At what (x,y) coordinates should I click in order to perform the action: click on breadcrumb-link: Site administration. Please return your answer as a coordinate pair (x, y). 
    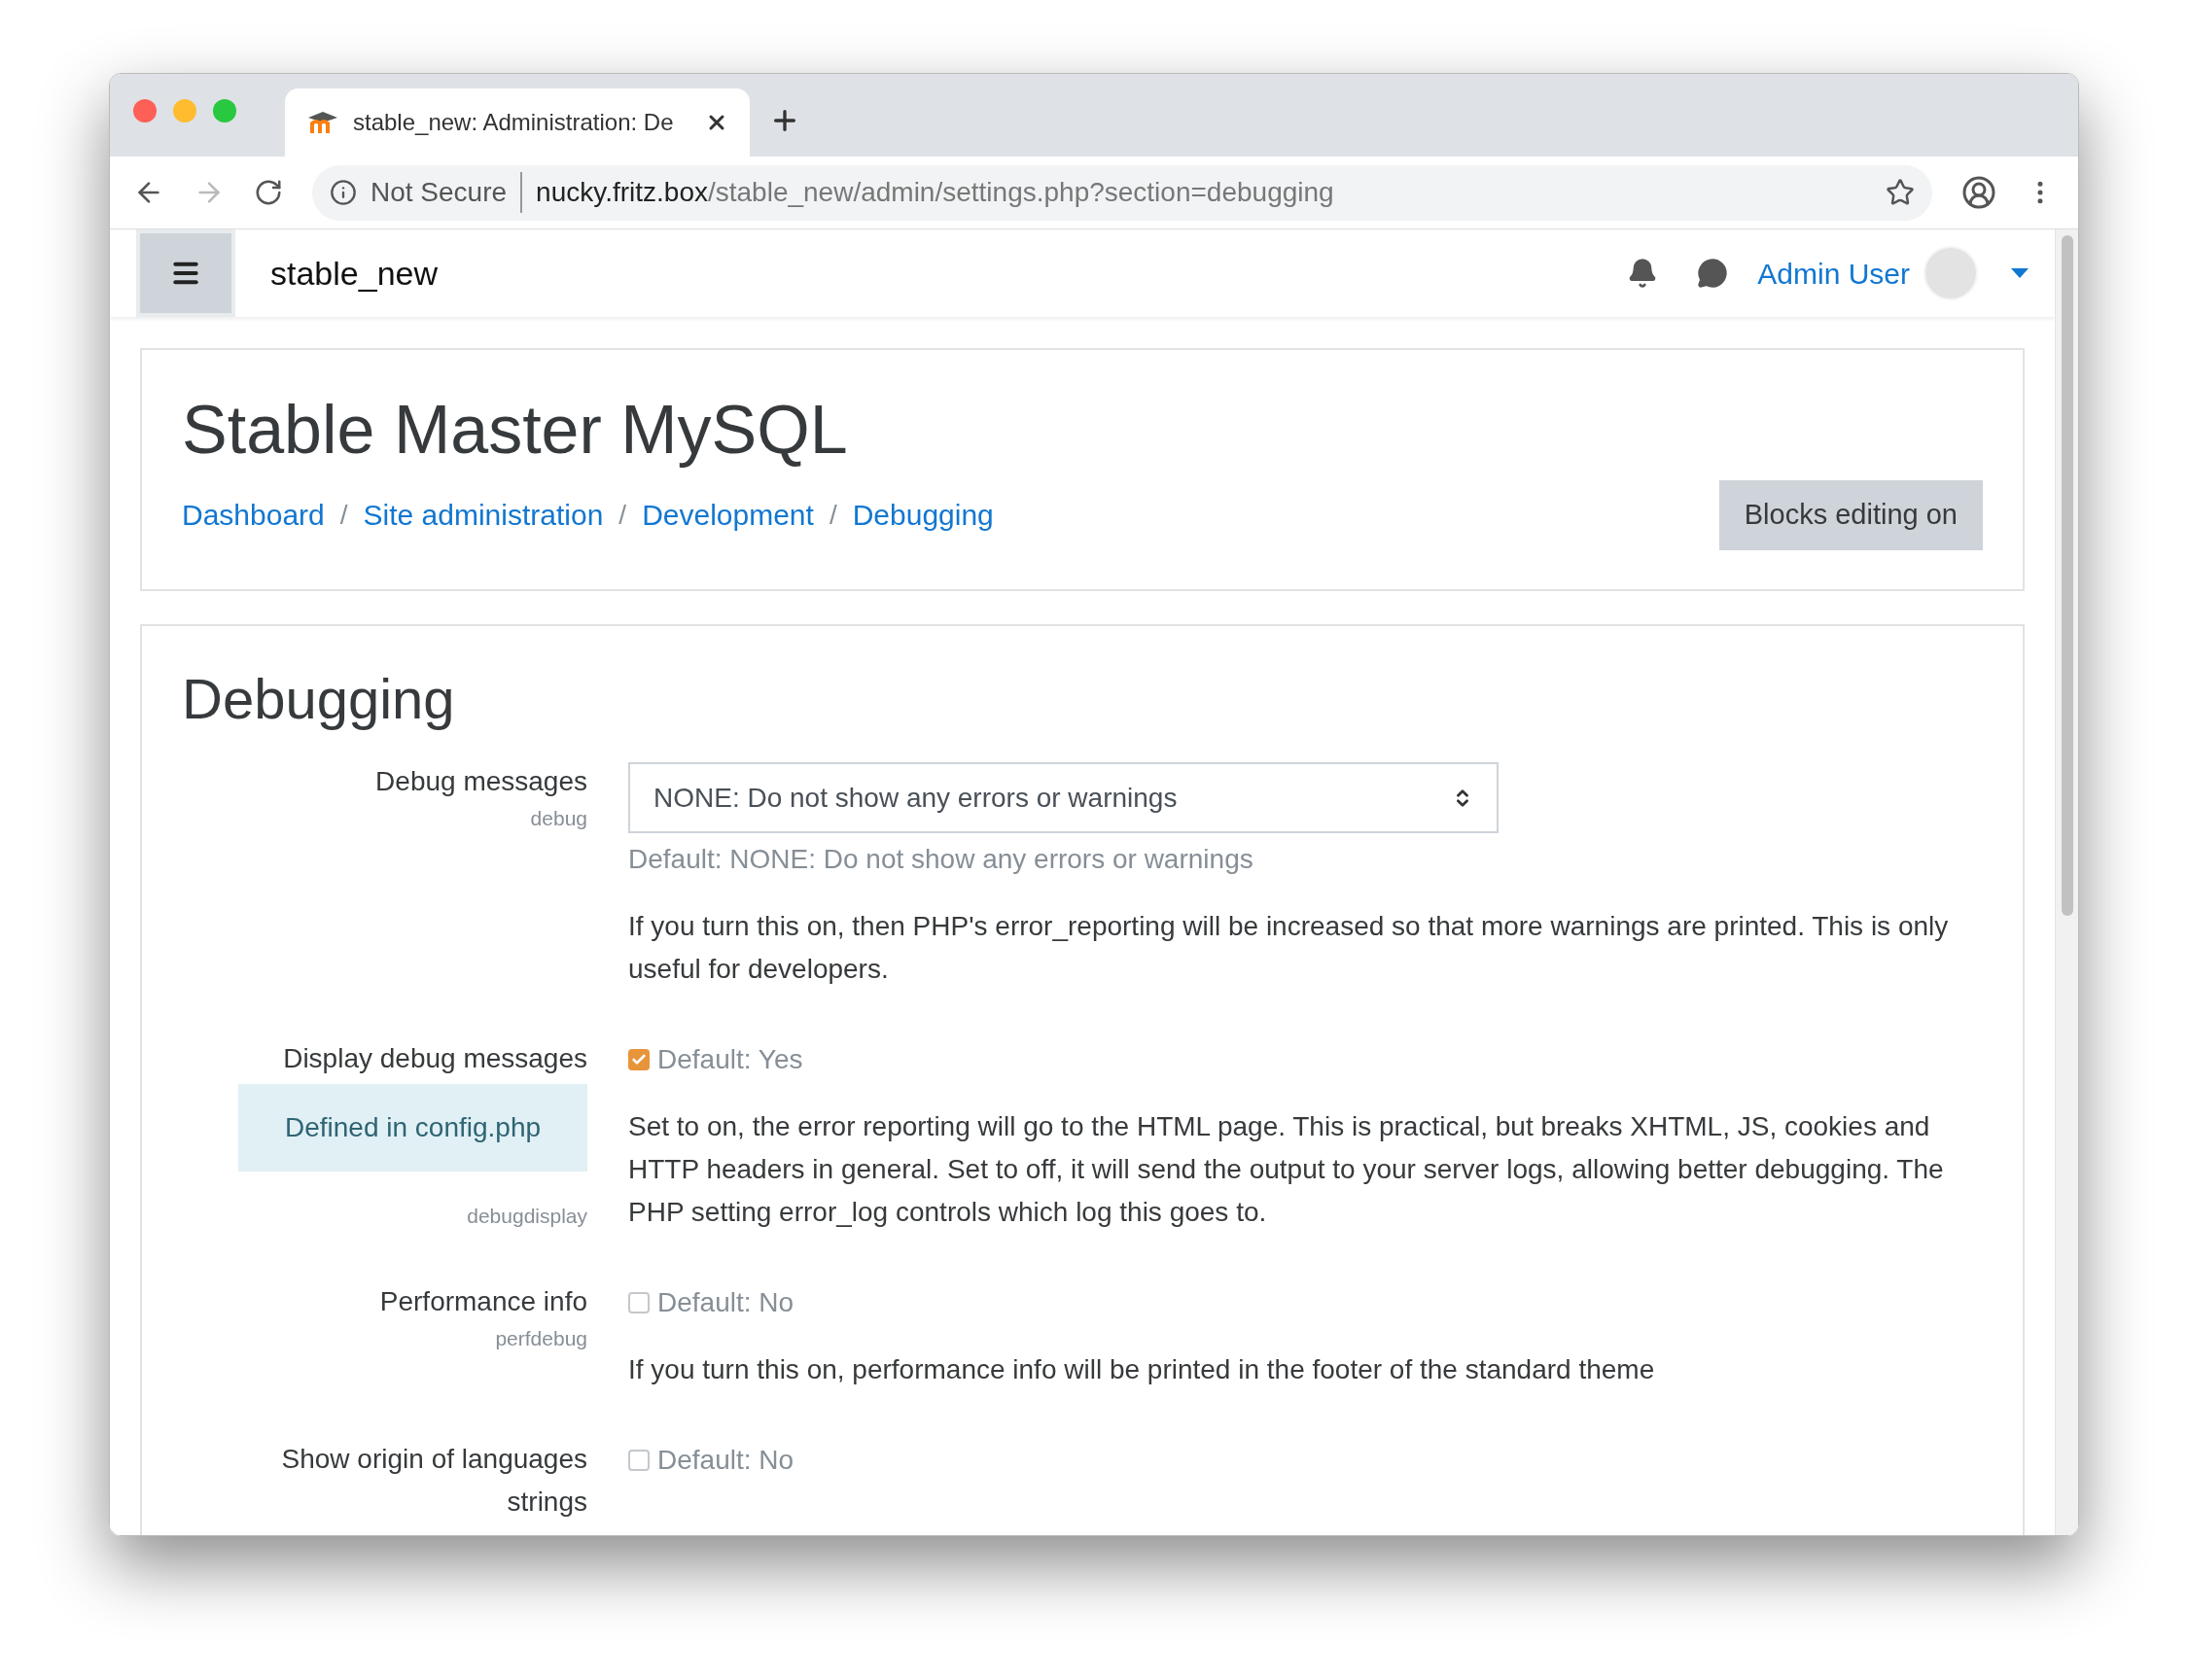
    Looking at the image, I should click on (484, 515).